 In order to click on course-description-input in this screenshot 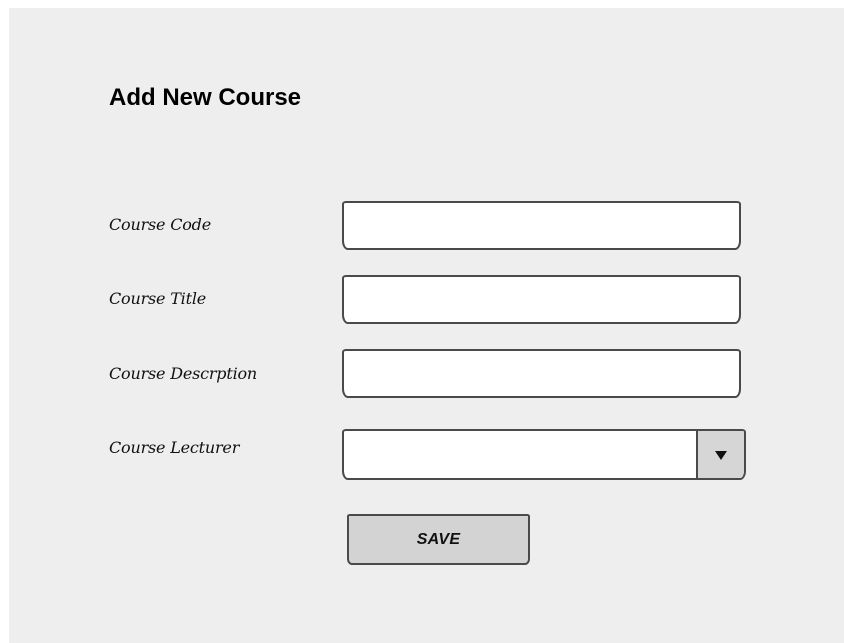, I will do `click(541, 373)`.